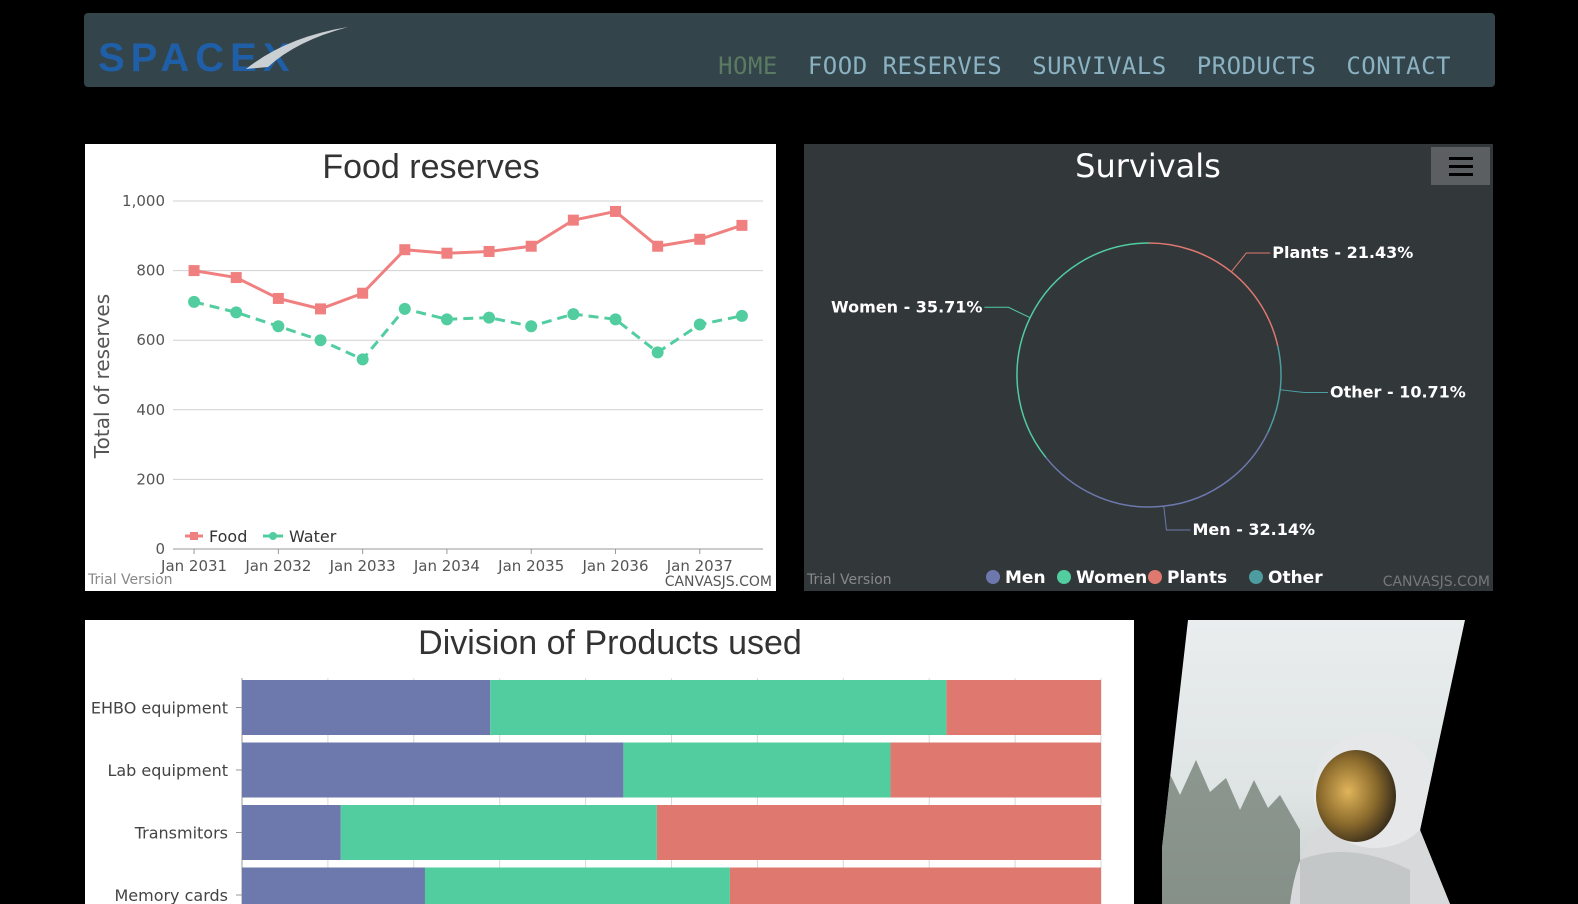 Image resolution: width=1578 pixels, height=904 pixels. I want to click on food-y-tick-label: 800, so click(150, 271).